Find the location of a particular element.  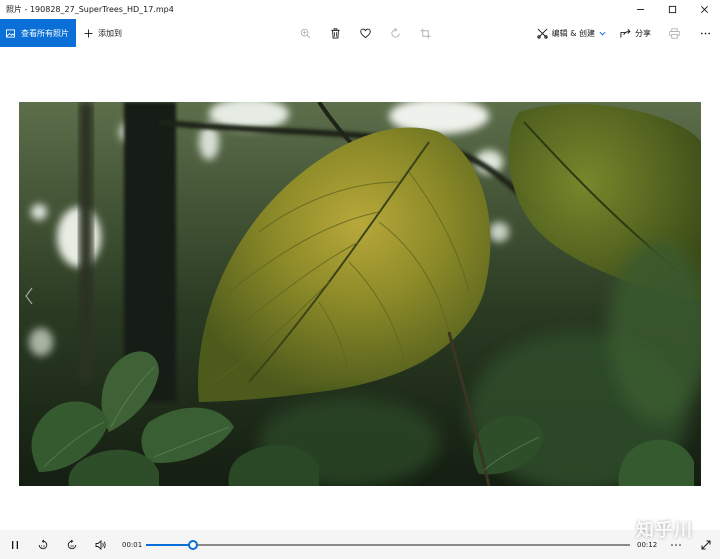

svg-text: 10 is located at coordinates (43, 546).